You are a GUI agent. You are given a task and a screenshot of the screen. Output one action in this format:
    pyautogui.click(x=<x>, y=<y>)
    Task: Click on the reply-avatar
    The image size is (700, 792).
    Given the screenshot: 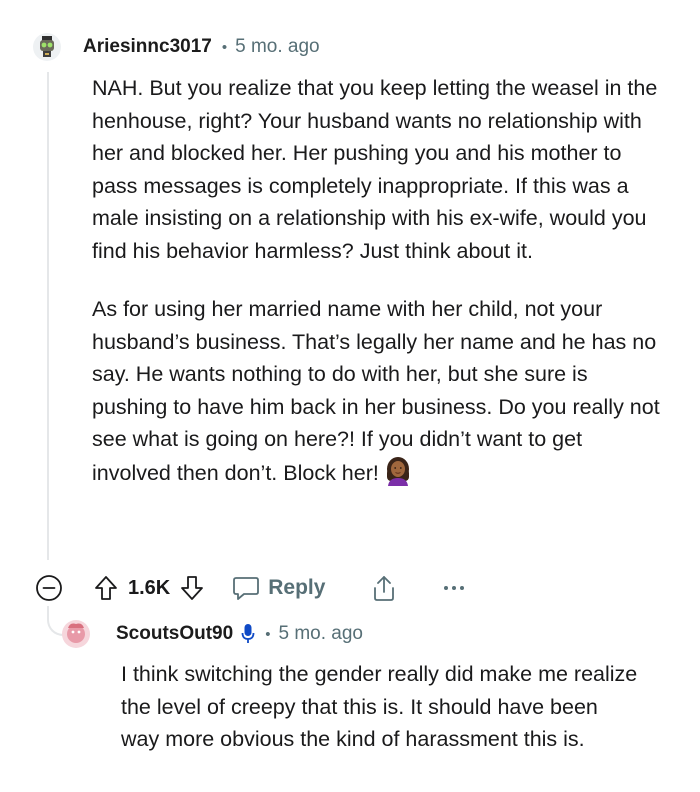 What is the action you would take?
    pyautogui.click(x=76, y=634)
    